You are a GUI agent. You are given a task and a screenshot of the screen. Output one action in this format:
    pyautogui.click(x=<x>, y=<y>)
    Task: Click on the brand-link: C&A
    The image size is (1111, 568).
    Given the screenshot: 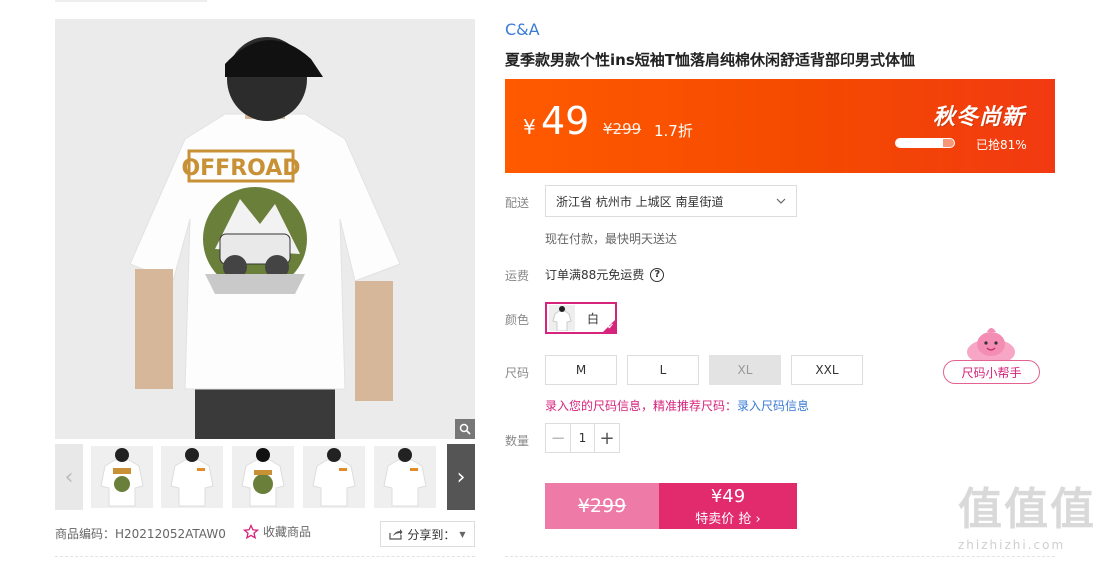 What is the action you would take?
    pyautogui.click(x=522, y=29)
    